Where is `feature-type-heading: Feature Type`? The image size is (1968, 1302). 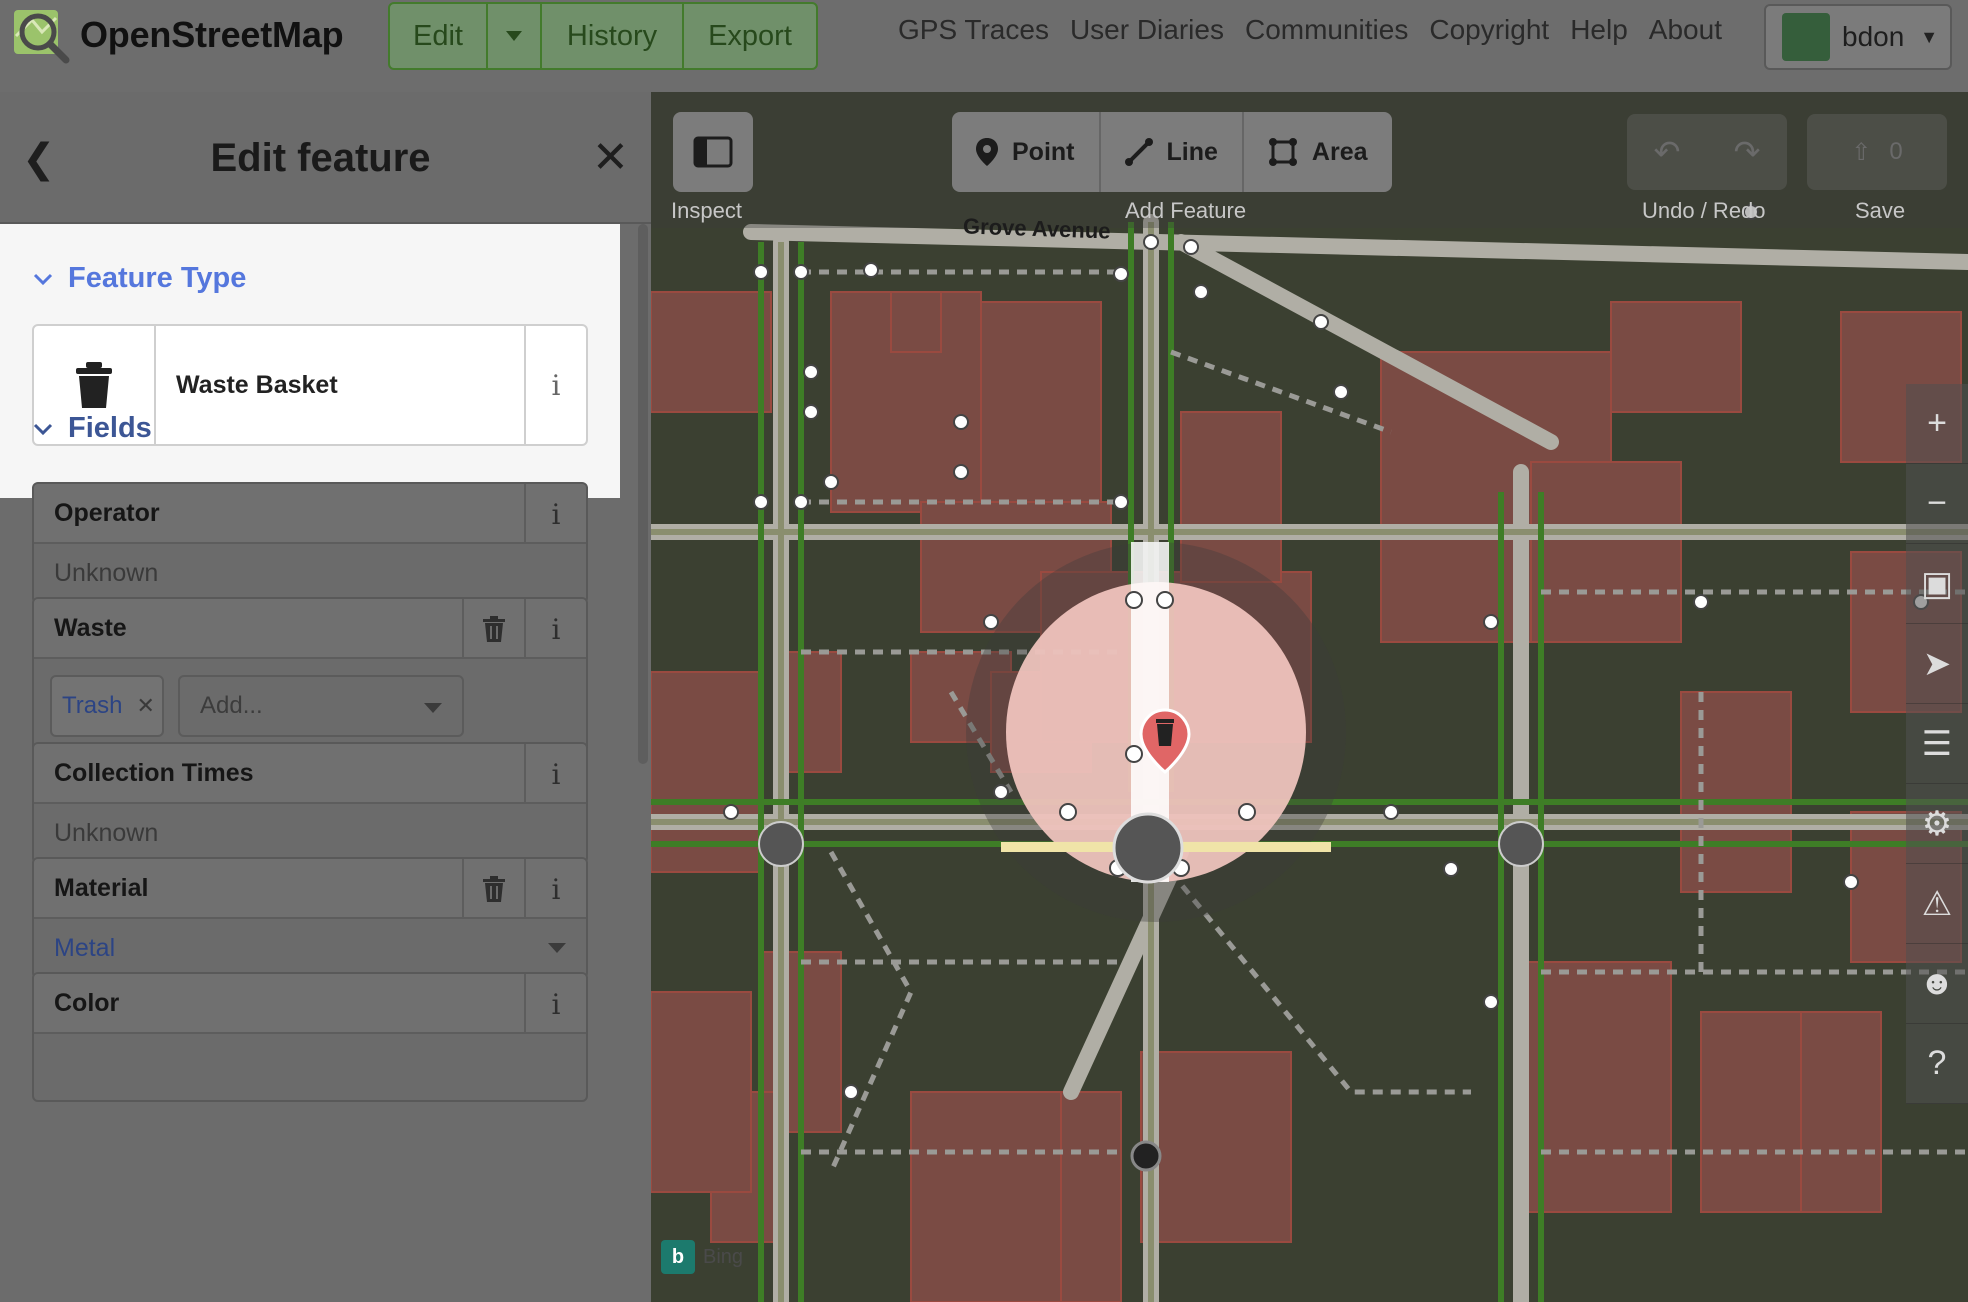
feature-type-heading: Feature Type is located at coordinates (157, 278).